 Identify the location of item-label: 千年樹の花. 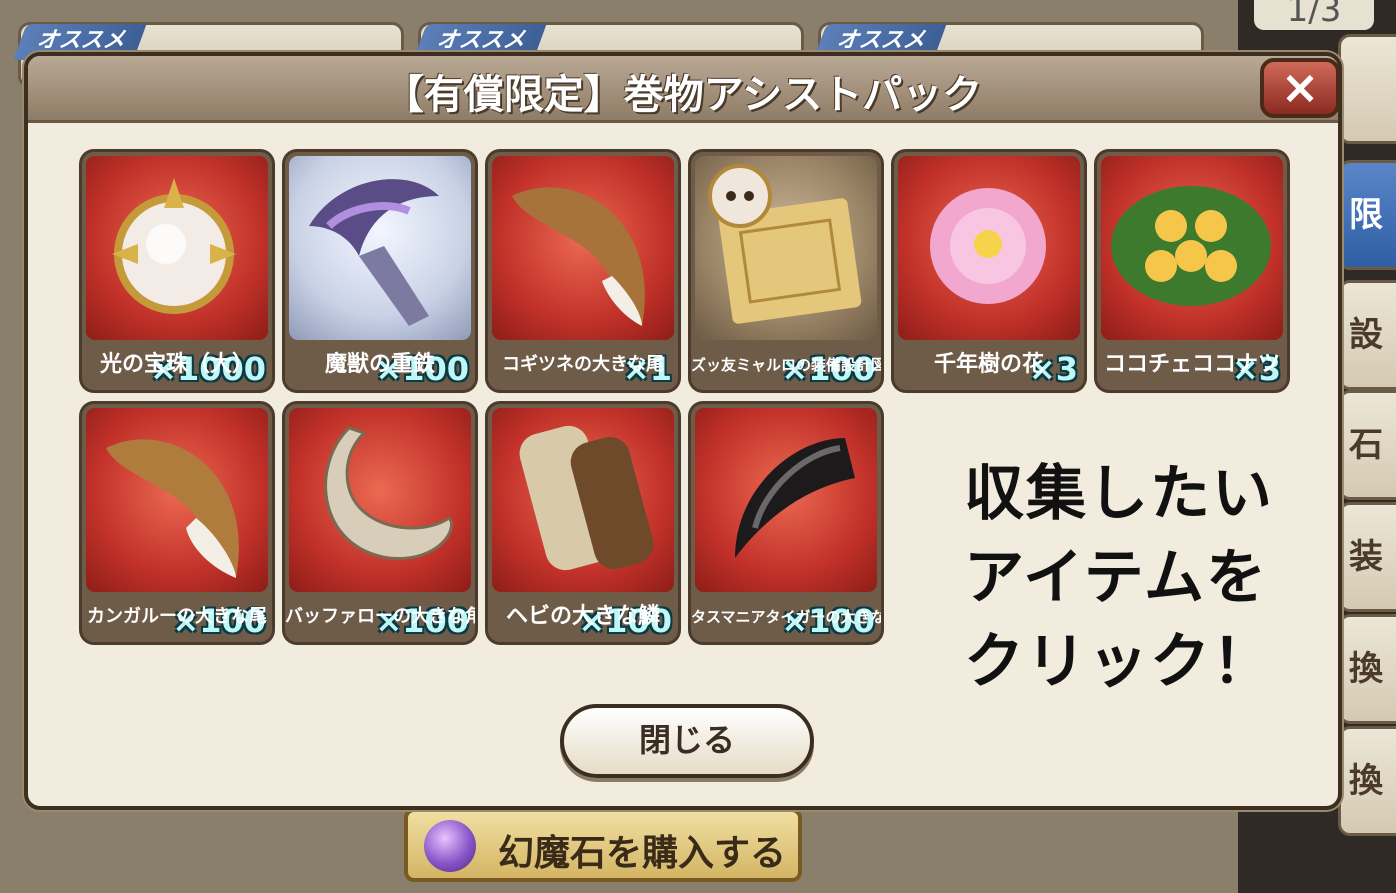
(988, 364).